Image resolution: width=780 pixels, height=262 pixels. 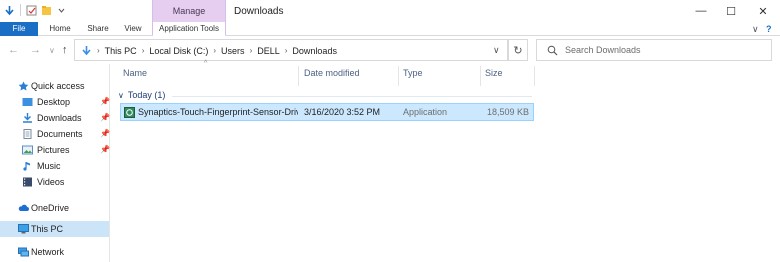 I want to click on file-size: 18,509 KB, so click(x=507, y=112).